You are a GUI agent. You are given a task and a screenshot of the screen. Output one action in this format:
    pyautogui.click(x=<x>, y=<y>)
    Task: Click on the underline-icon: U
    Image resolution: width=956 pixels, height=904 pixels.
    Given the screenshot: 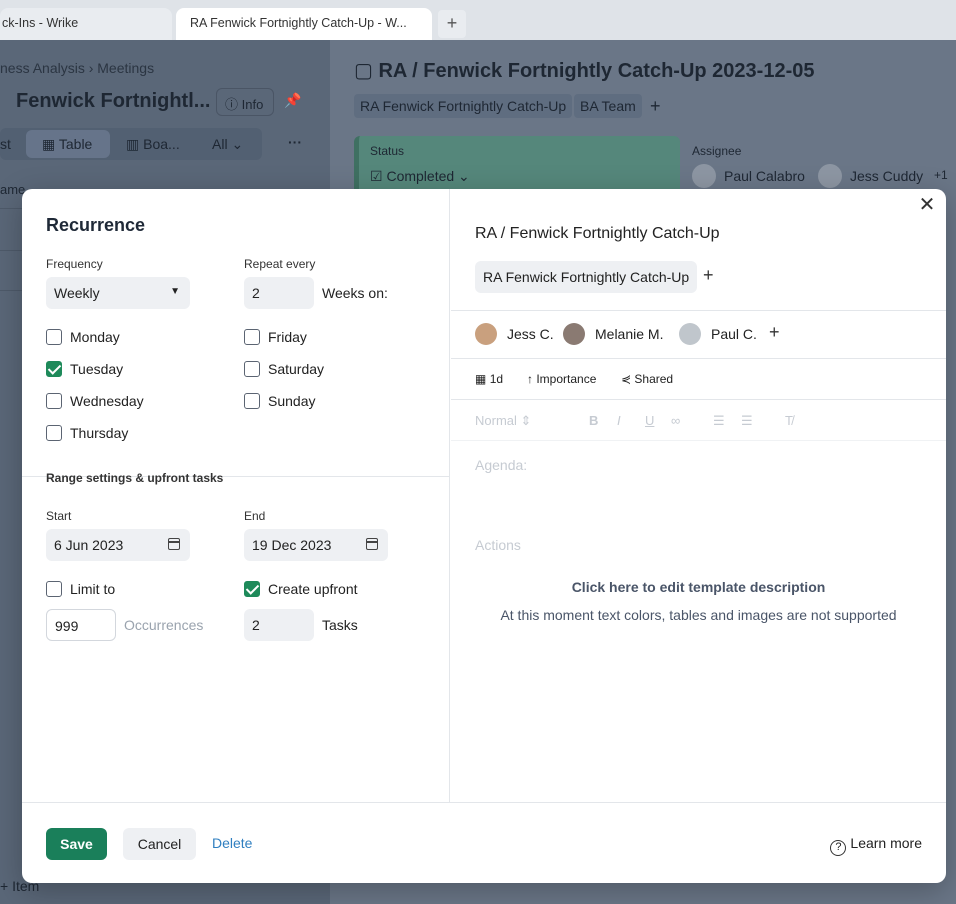 What is the action you would take?
    pyautogui.click(x=649, y=420)
    